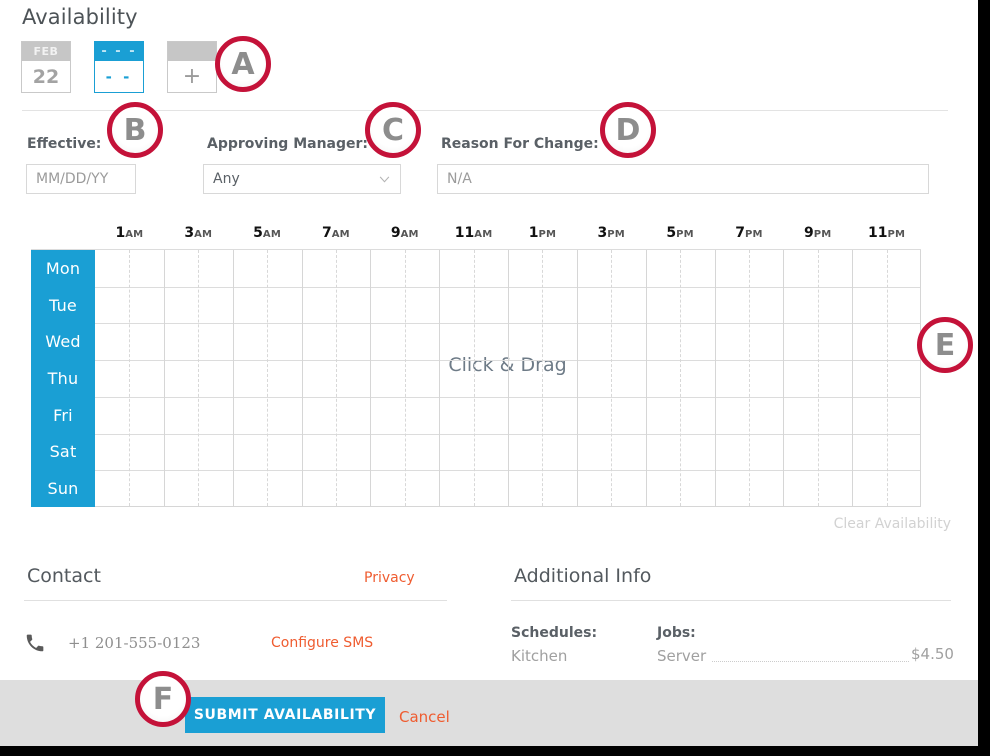 Image resolution: width=990 pixels, height=756 pixels. What do you see at coordinates (389, 578) in the screenshot?
I see `privacy-link: Privacy` at bounding box center [389, 578].